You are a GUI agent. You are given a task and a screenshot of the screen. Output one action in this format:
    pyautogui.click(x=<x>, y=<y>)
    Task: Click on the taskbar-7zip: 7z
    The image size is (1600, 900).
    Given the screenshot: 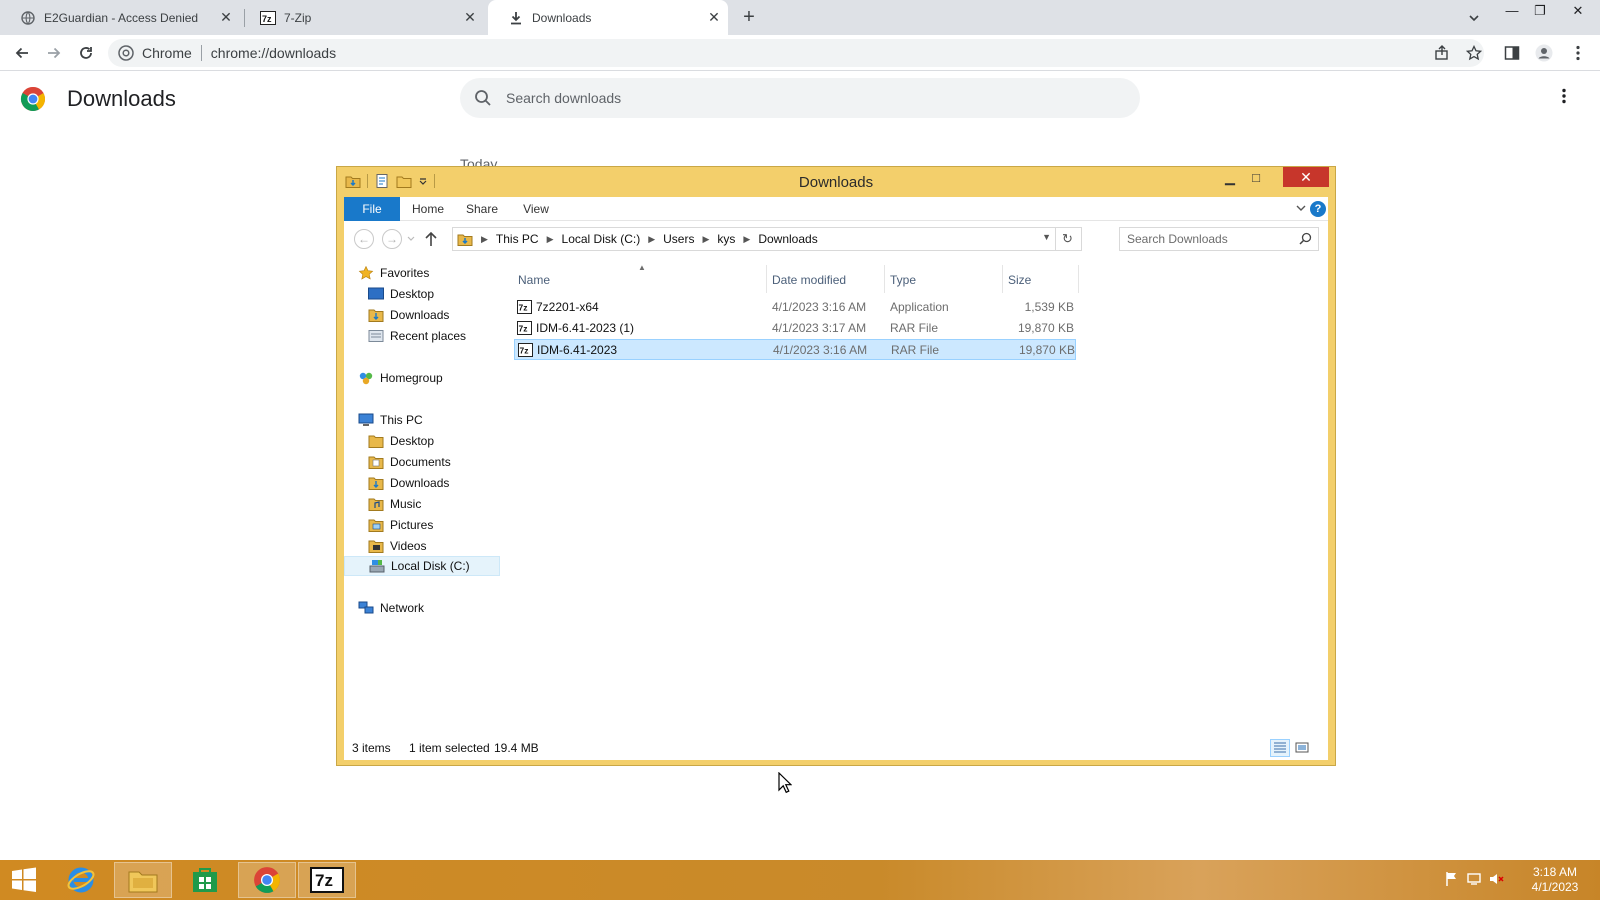 What is the action you would take?
    pyautogui.click(x=327, y=880)
    